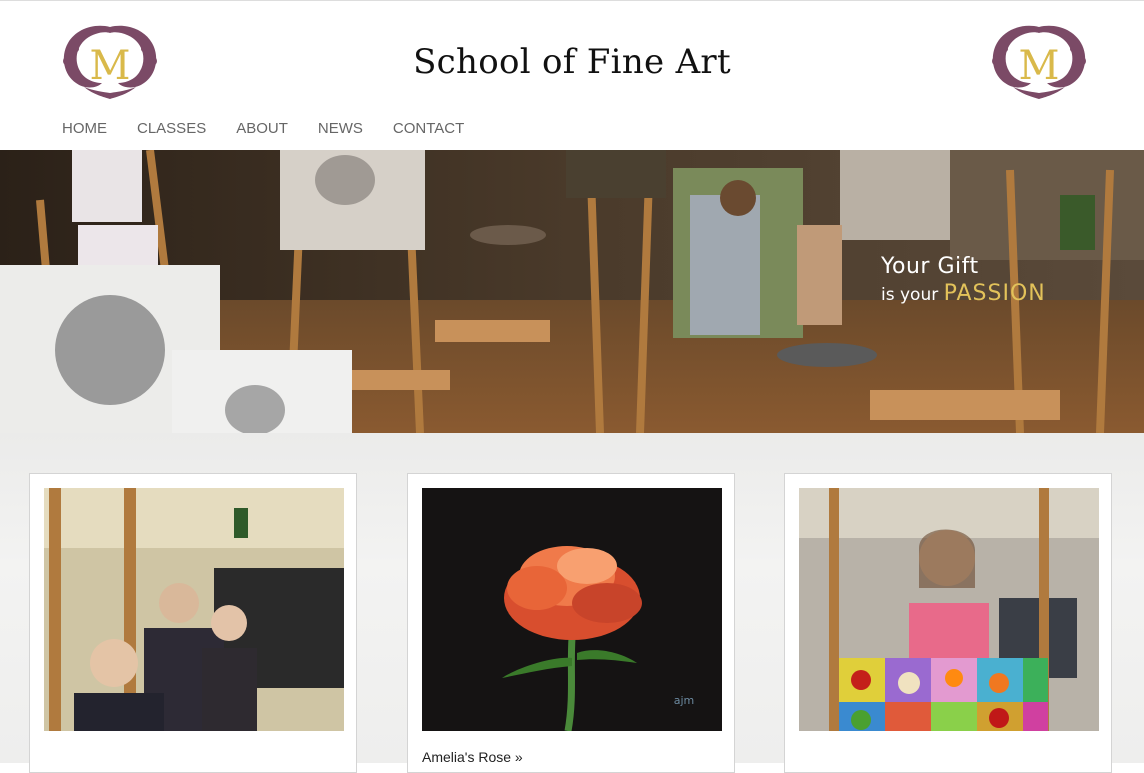  Describe the element at coordinates (994, 293) in the screenshot. I see `tagline-highlight: PASSION` at that location.